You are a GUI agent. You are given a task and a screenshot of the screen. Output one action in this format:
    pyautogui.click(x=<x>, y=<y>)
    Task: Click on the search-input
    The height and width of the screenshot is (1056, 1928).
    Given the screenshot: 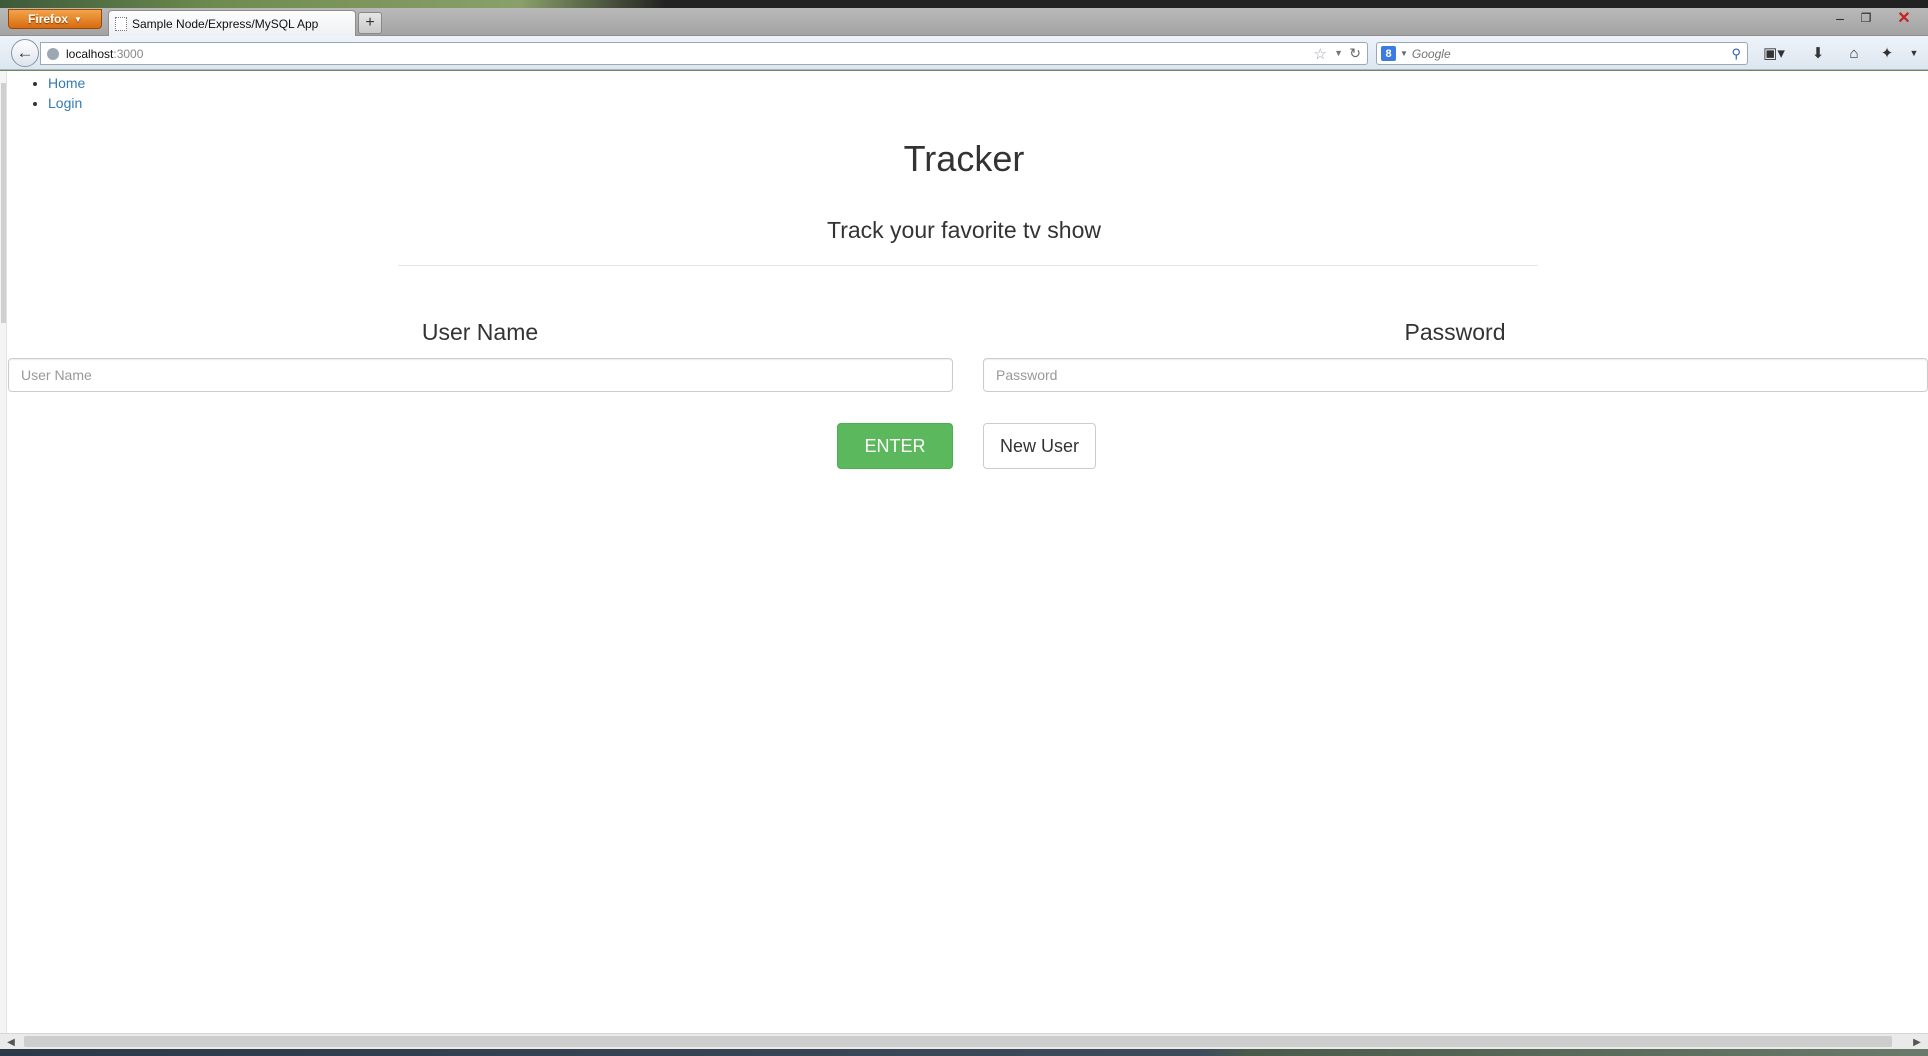 What is the action you would take?
    pyautogui.click(x=1561, y=53)
    